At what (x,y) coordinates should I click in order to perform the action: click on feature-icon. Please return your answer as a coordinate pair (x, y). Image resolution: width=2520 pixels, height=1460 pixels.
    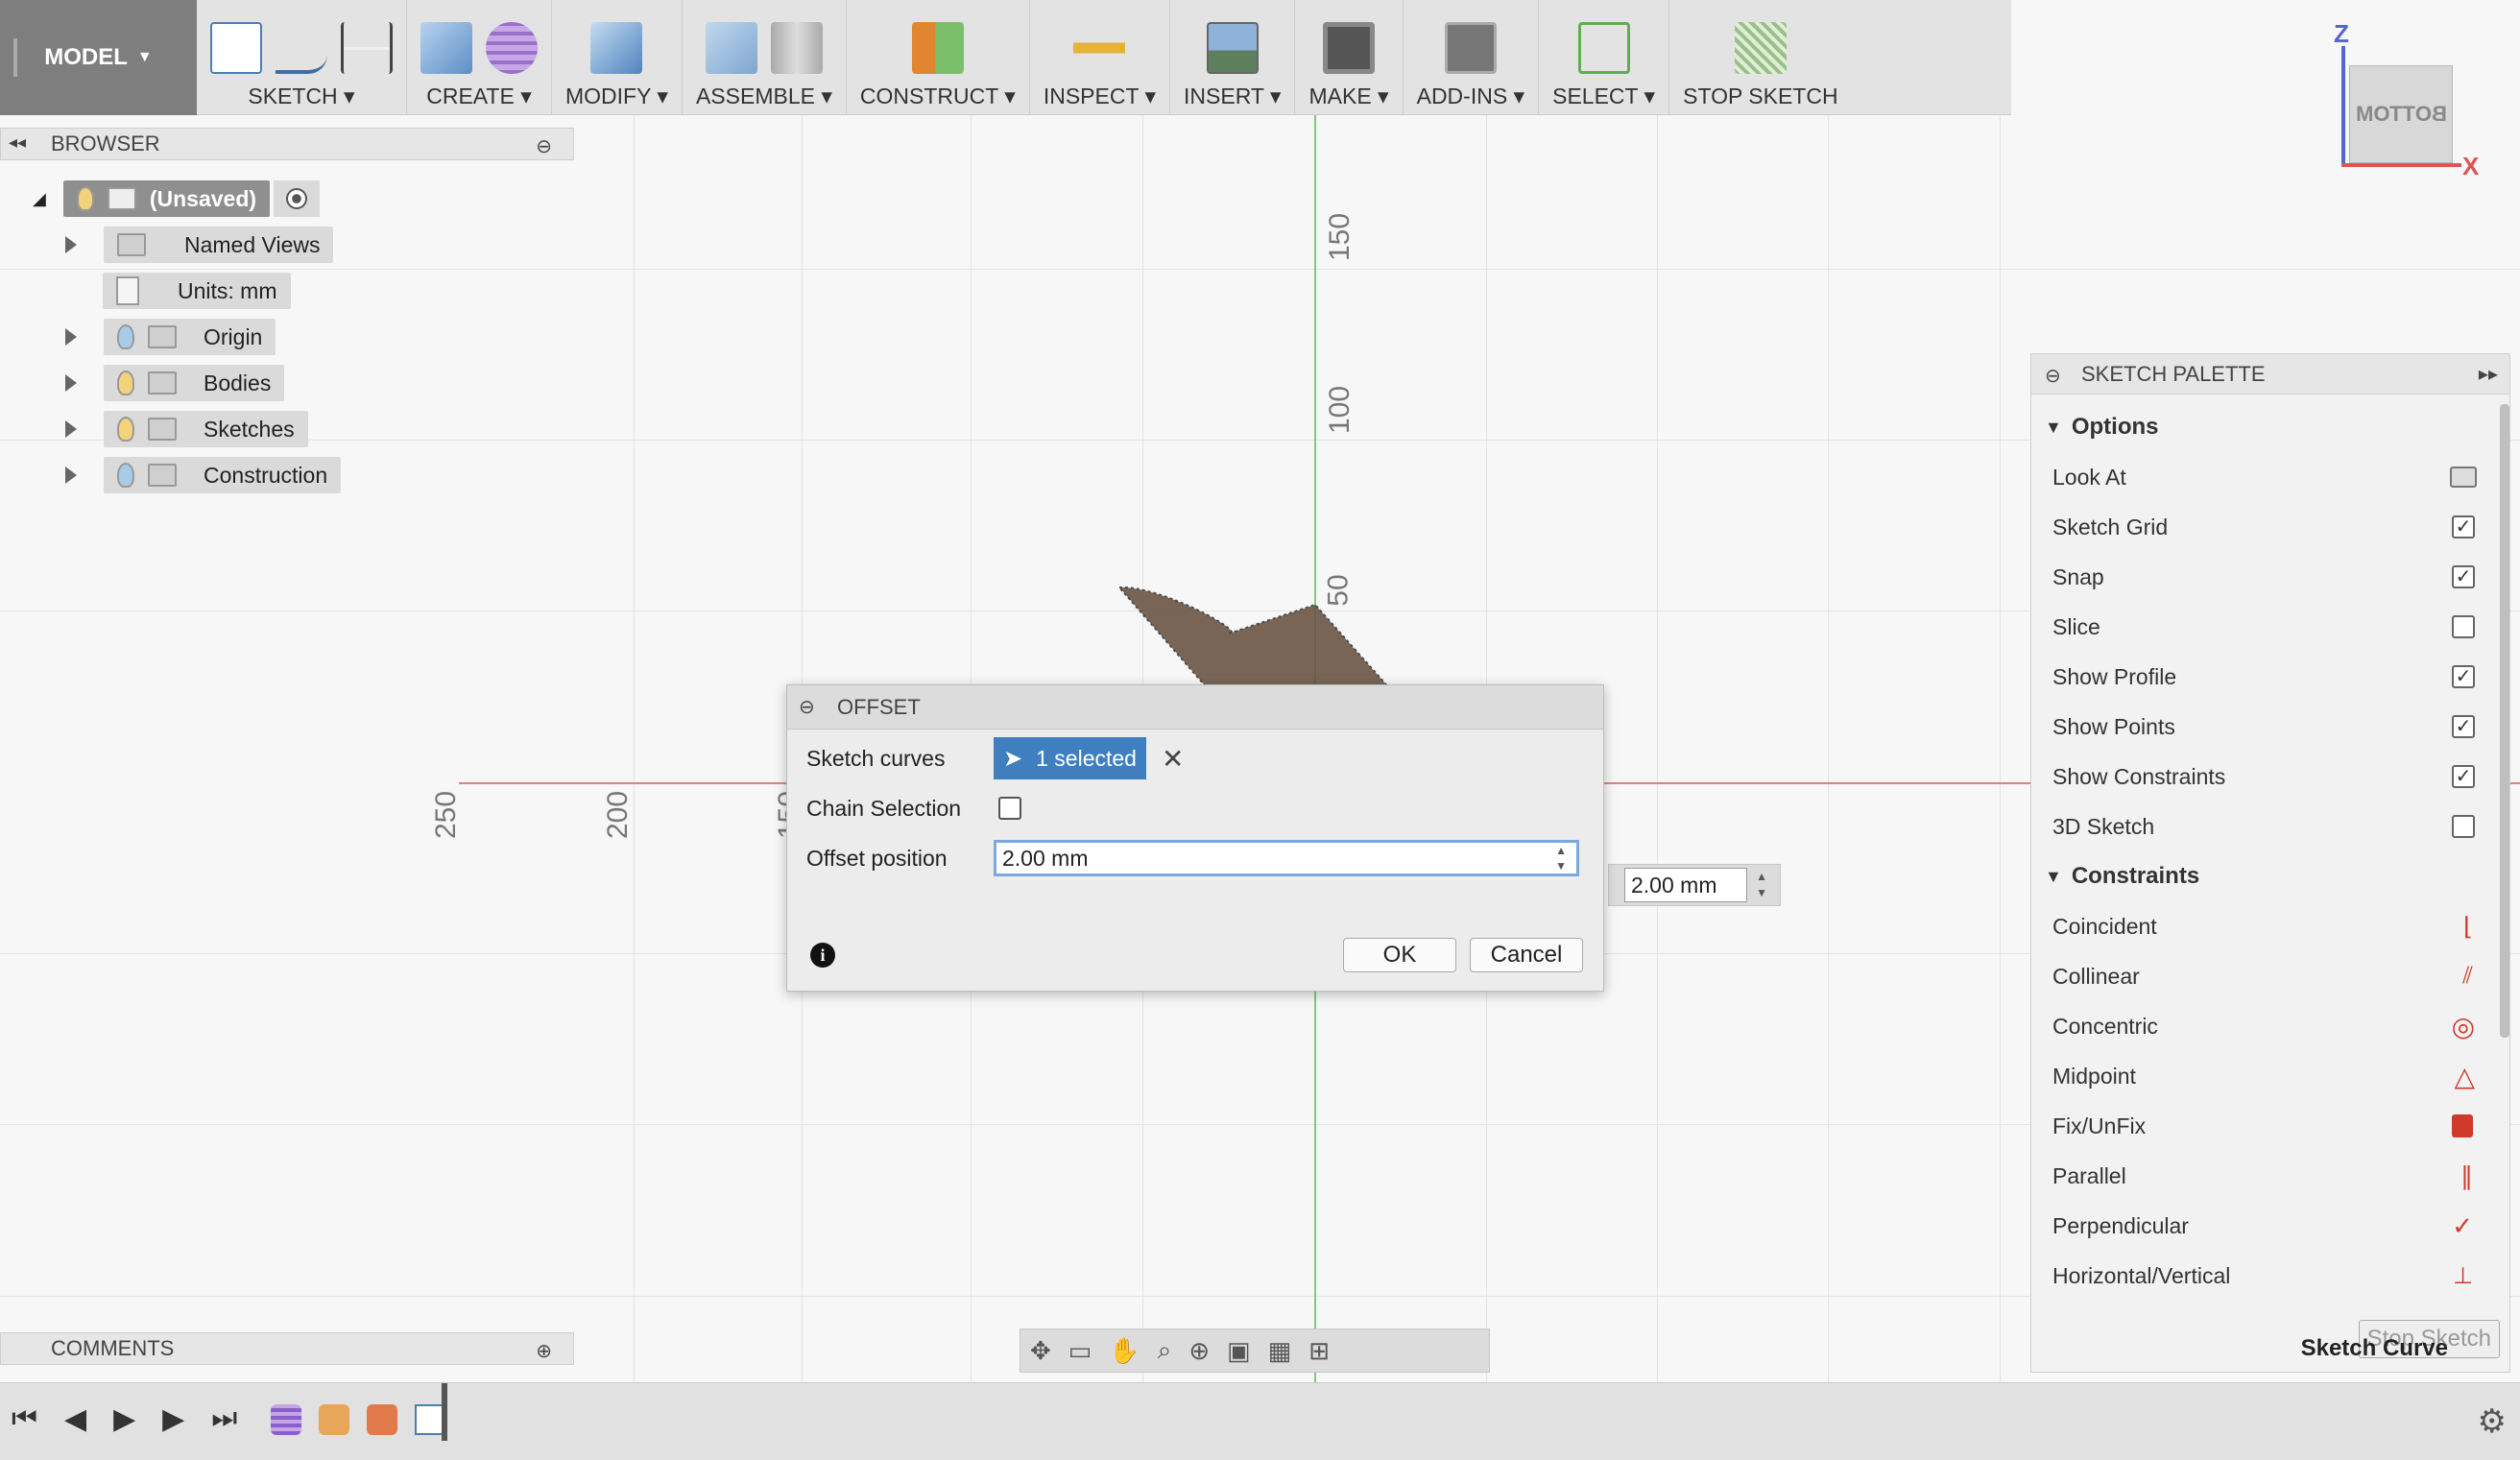
    Looking at the image, I should click on (334, 1419).